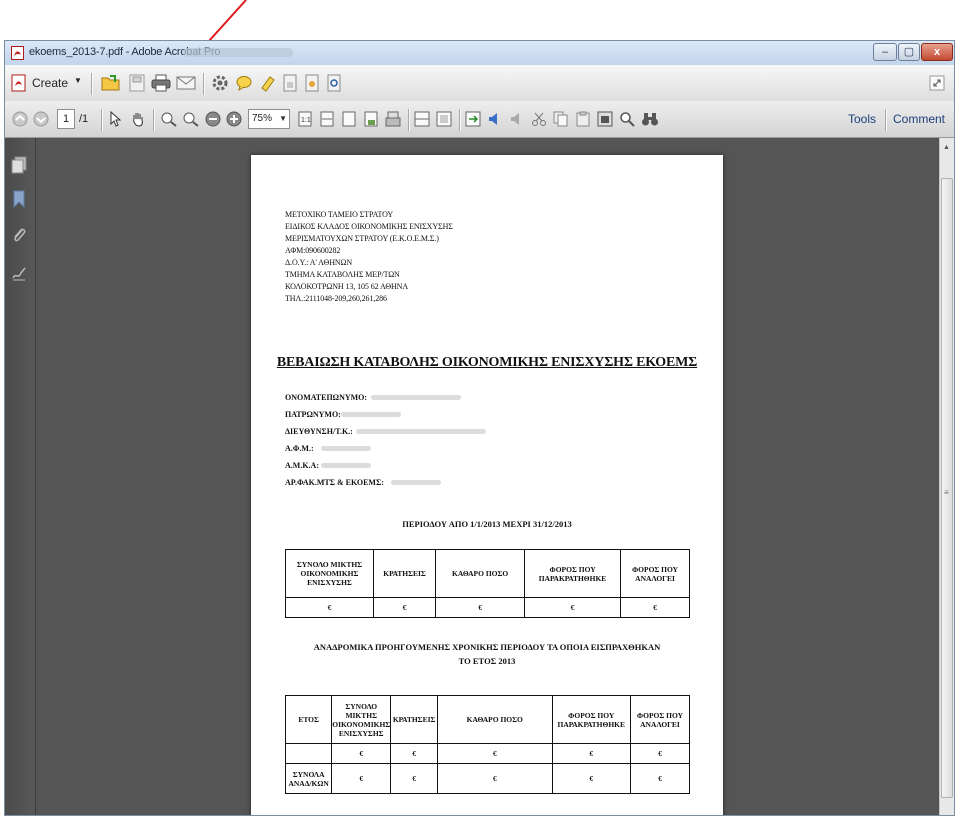  I want to click on hand-icon, so click(138, 120).